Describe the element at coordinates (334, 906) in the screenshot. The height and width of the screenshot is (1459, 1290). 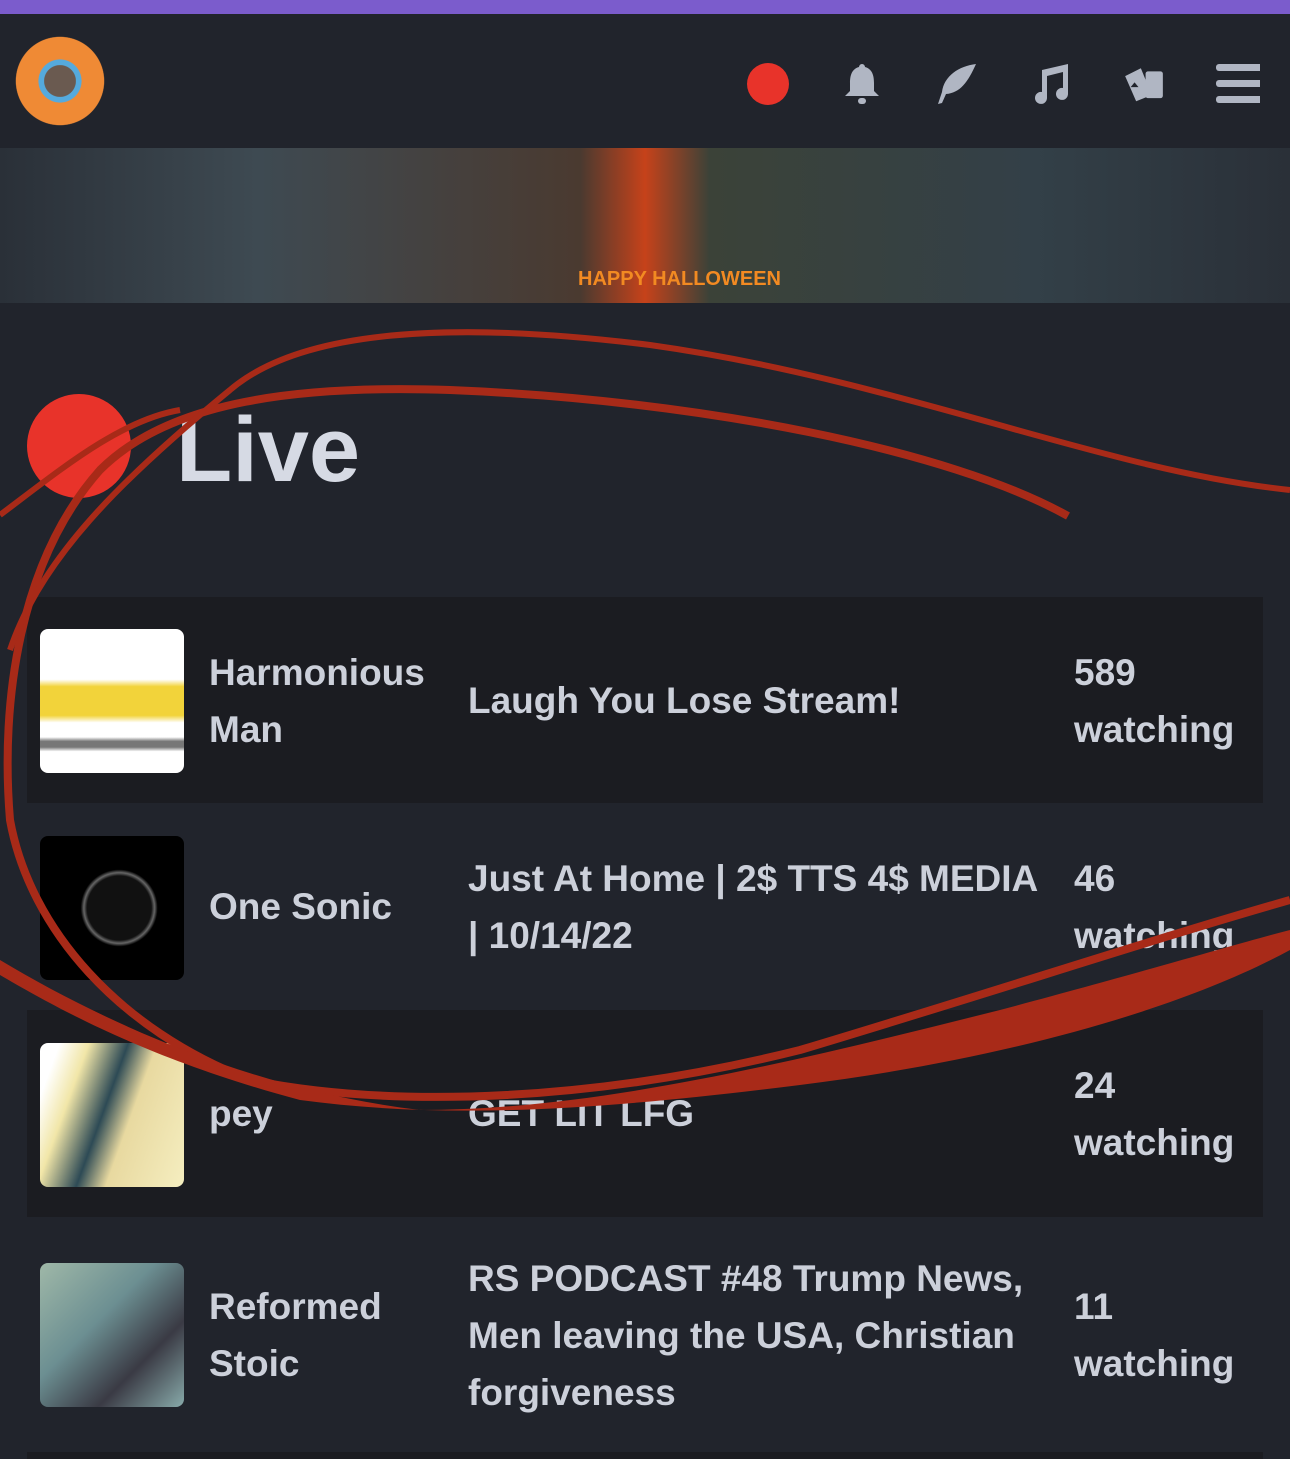
I see `stream-user: One Sonic` at that location.